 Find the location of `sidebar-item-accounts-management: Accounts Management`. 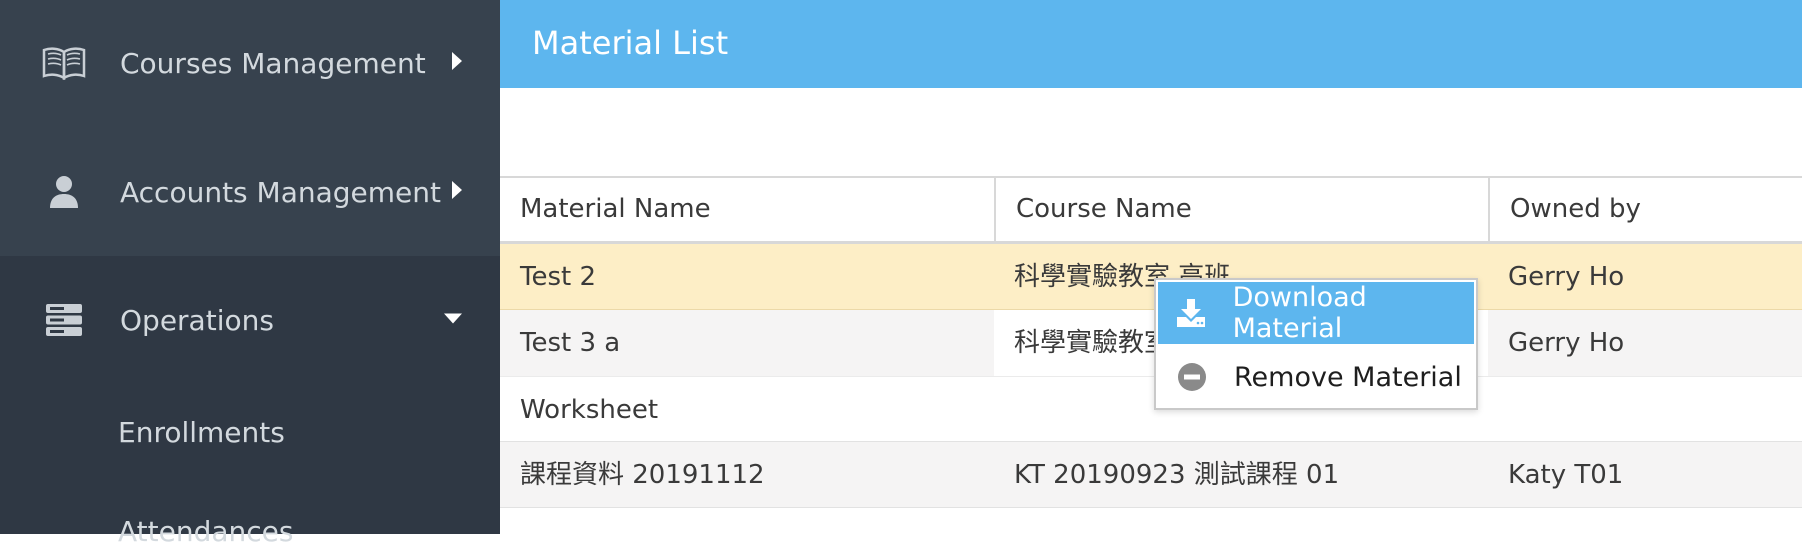

sidebar-item-accounts-management: Accounts Management is located at coordinates (250, 192).